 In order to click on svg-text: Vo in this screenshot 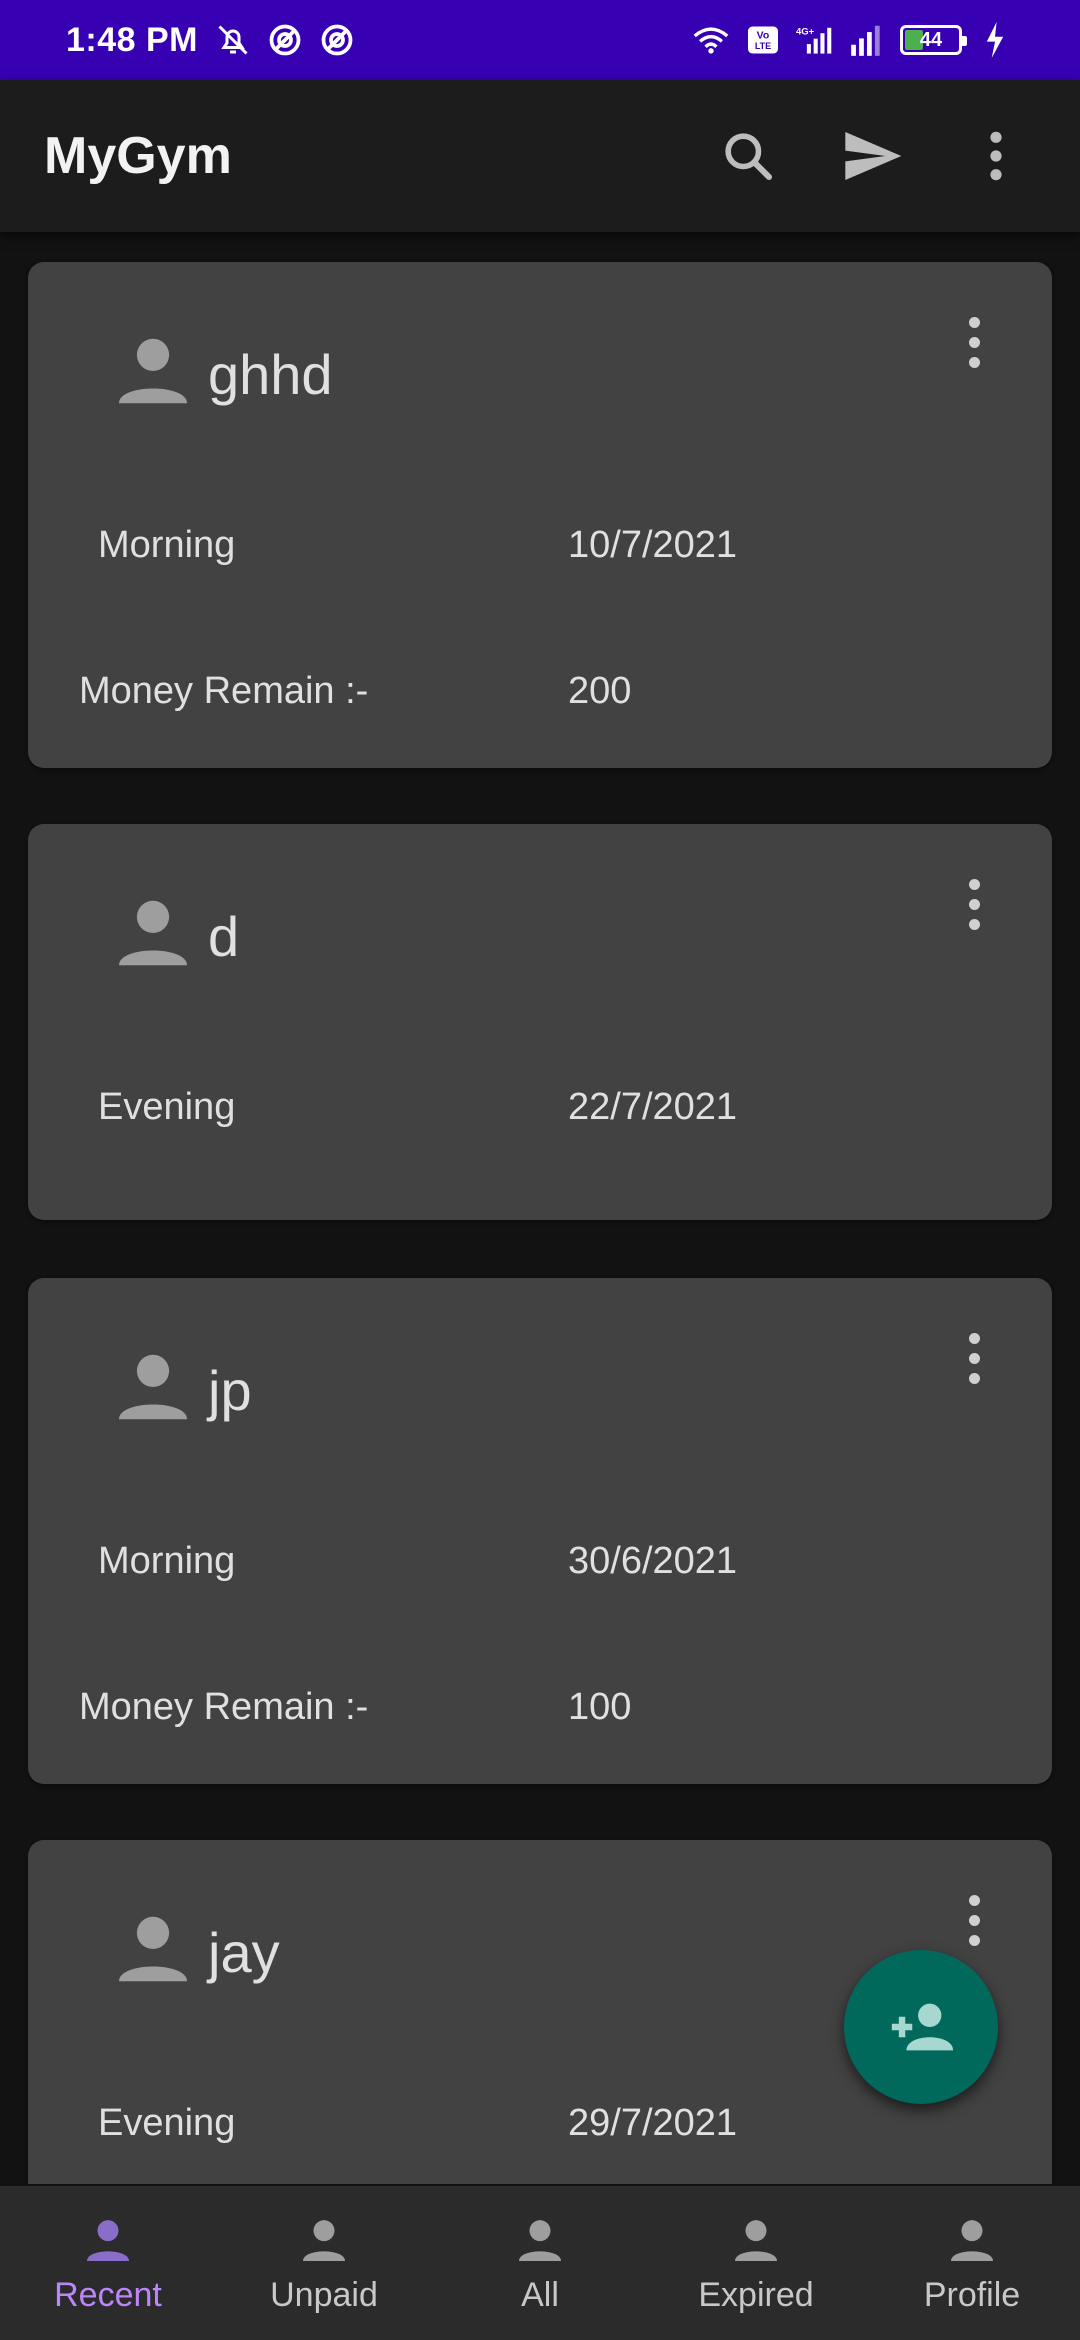, I will do `click(763, 36)`.